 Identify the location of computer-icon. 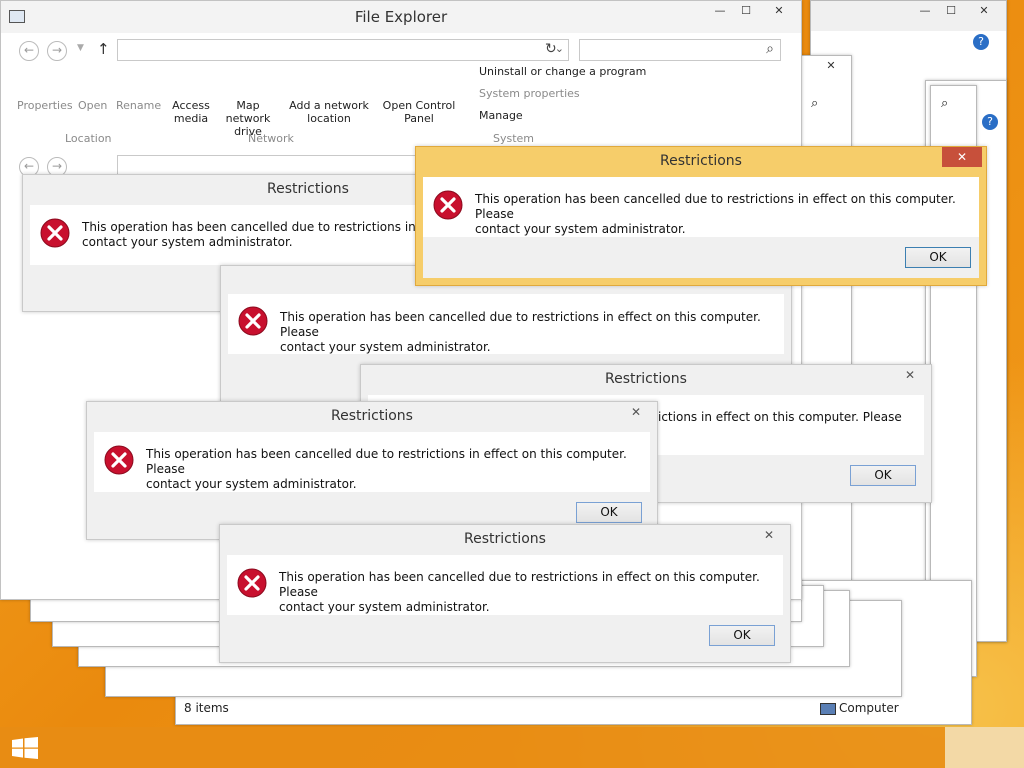
(828, 709).